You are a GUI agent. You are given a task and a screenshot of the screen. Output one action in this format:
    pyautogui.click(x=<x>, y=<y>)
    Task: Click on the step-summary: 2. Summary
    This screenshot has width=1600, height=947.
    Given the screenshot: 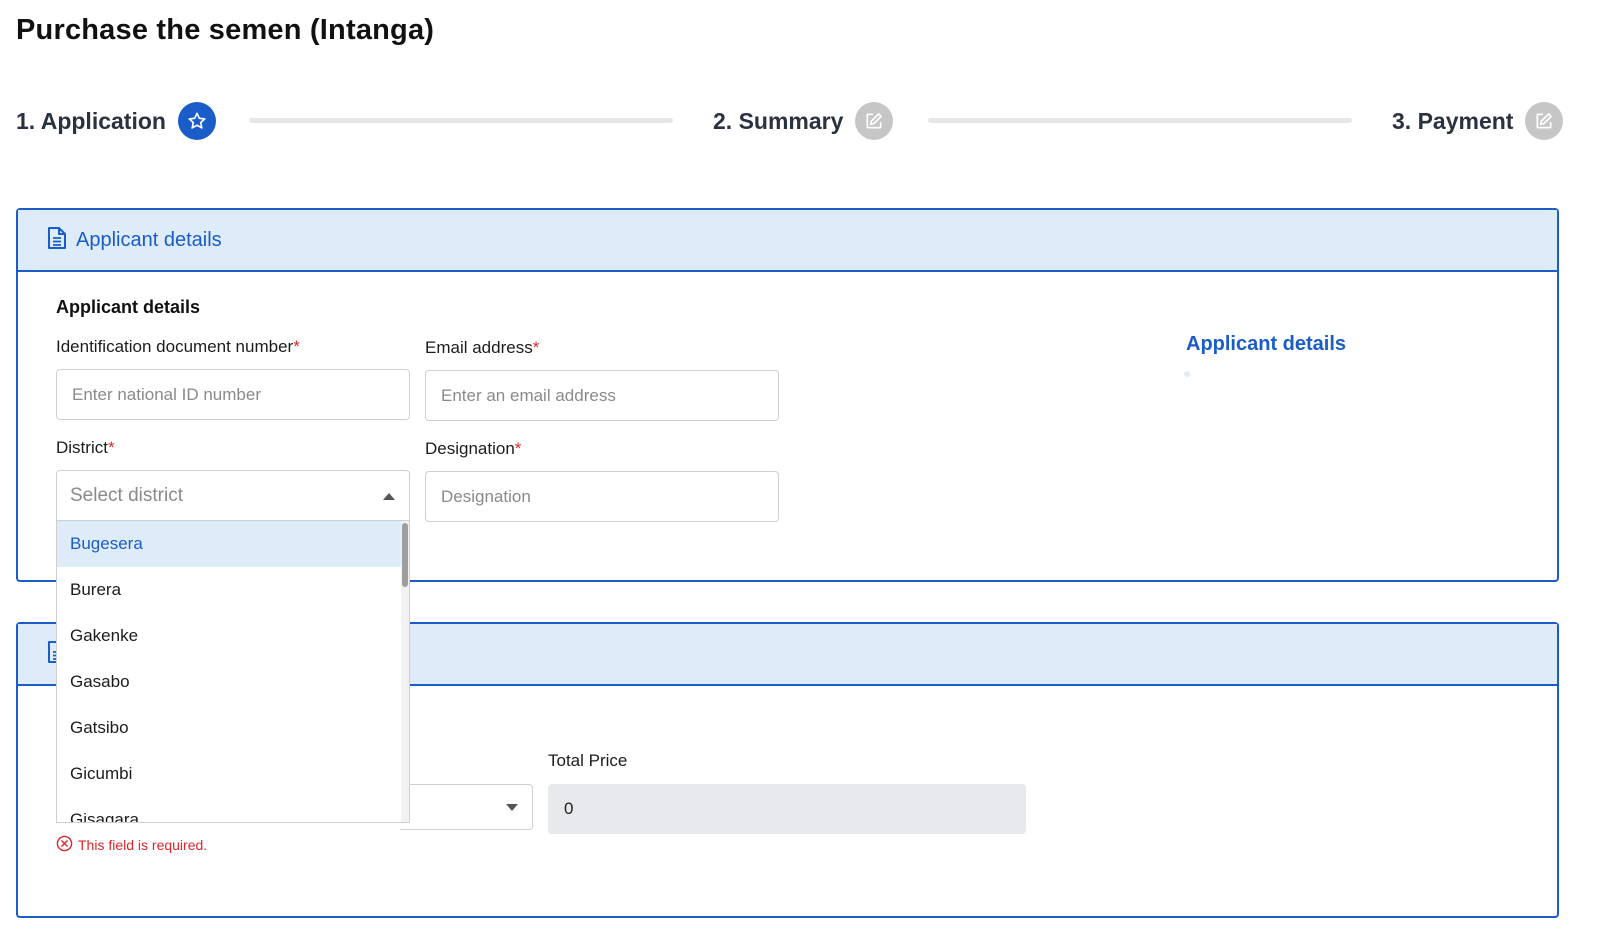 What is the action you would take?
    pyautogui.click(x=803, y=121)
    